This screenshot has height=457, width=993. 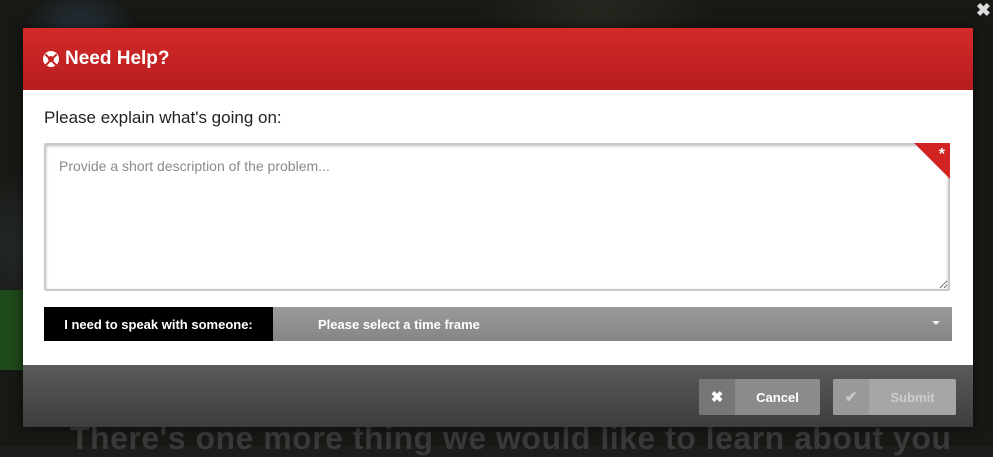 I want to click on time-frame-select: Please select a time frame, so click(x=612, y=324).